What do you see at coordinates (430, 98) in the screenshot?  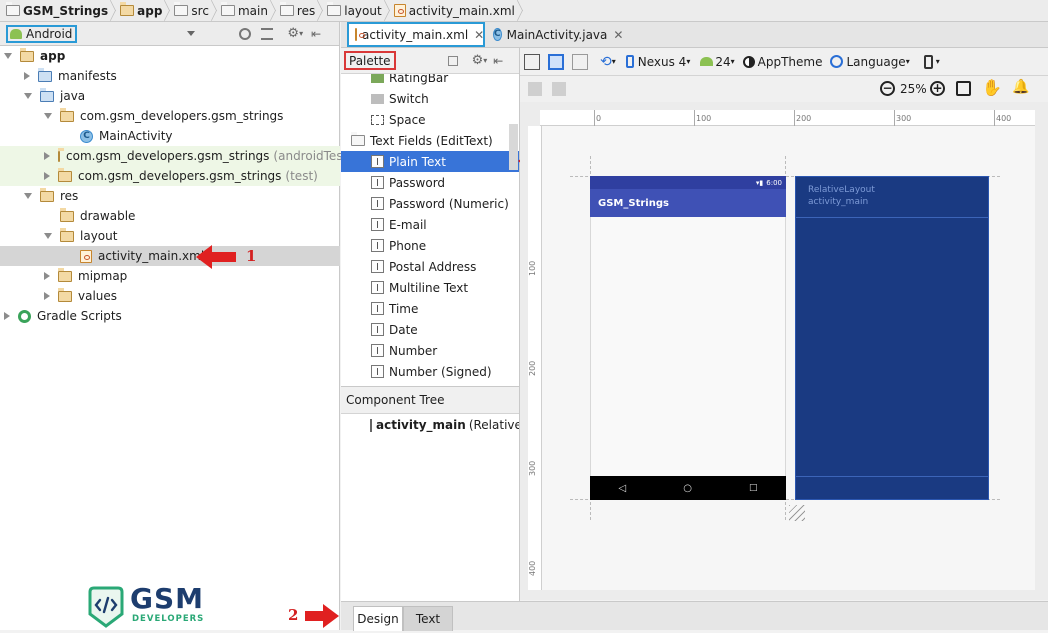 I see `palette-item: Switch` at bounding box center [430, 98].